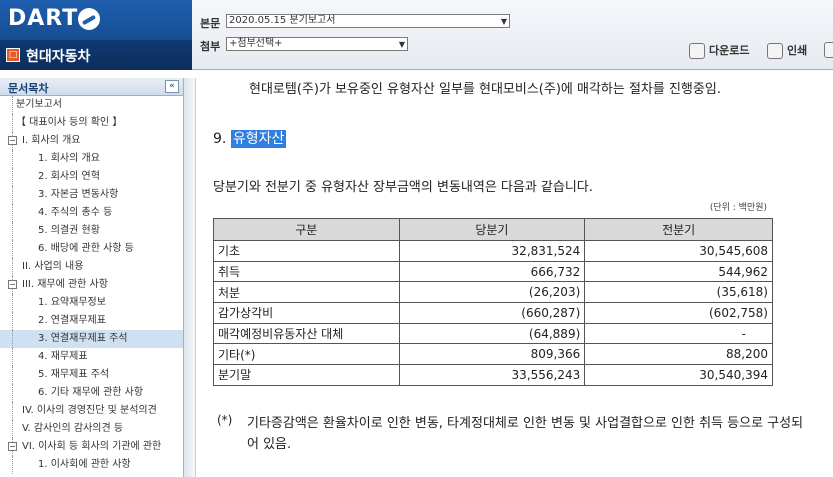  I want to click on toc-item-label: I. 회사의 개요, so click(51, 140).